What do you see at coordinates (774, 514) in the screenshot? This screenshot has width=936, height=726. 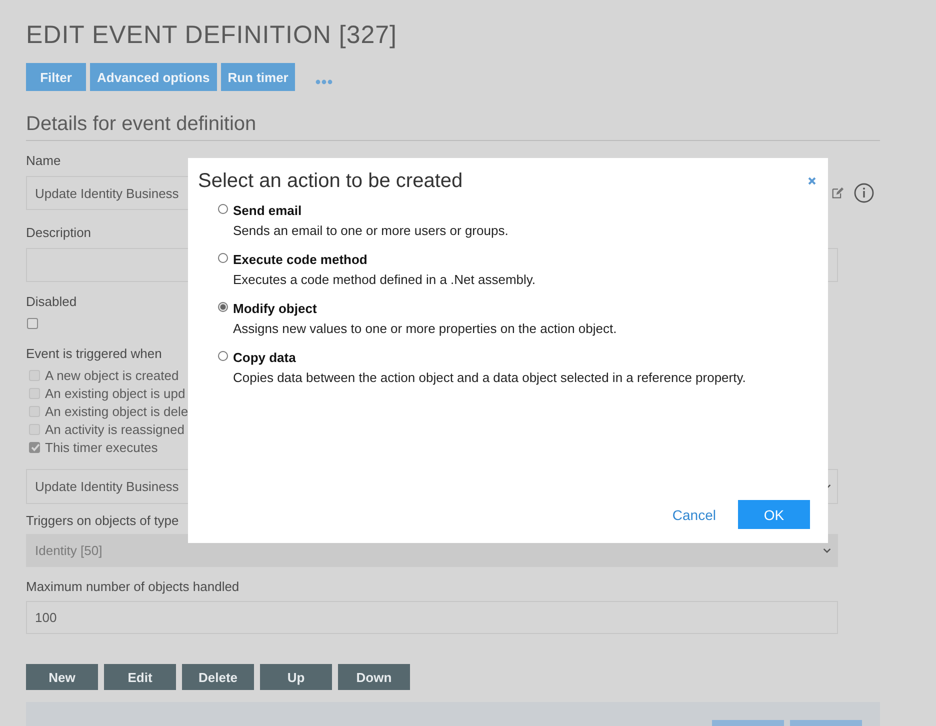 I see `ok-button: OK` at bounding box center [774, 514].